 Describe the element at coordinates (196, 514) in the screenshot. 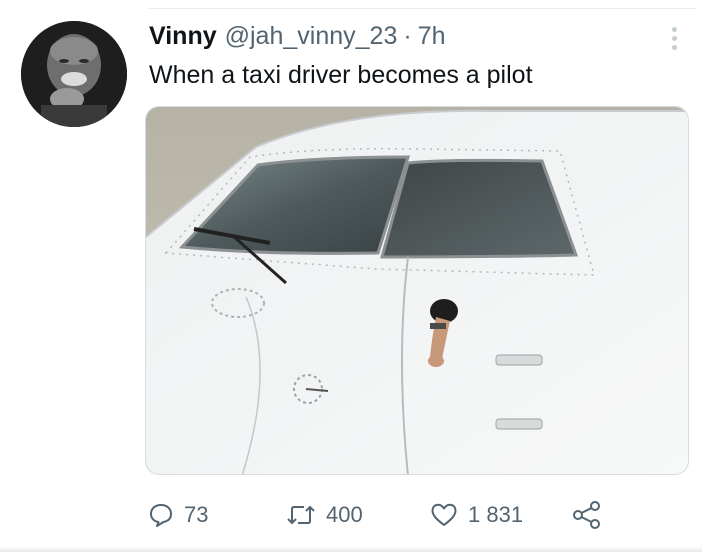

I see `reply-count: 73` at that location.